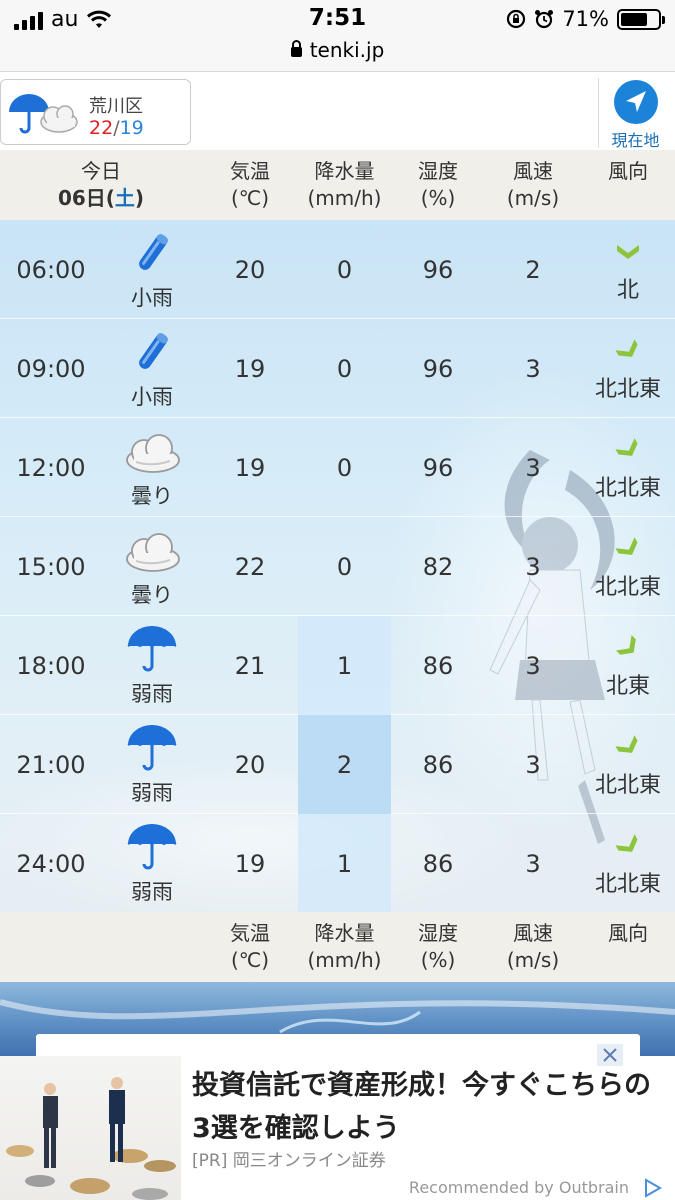 The width and height of the screenshot is (675, 1200). What do you see at coordinates (438, 960) in the screenshot?
I see `footer-humidity-unit: (%)` at bounding box center [438, 960].